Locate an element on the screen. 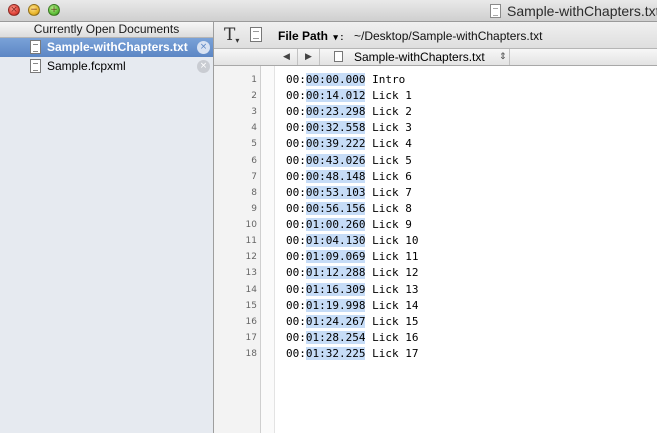  code-line: 00:00:53.103 Lick 7 is located at coordinates (349, 193).